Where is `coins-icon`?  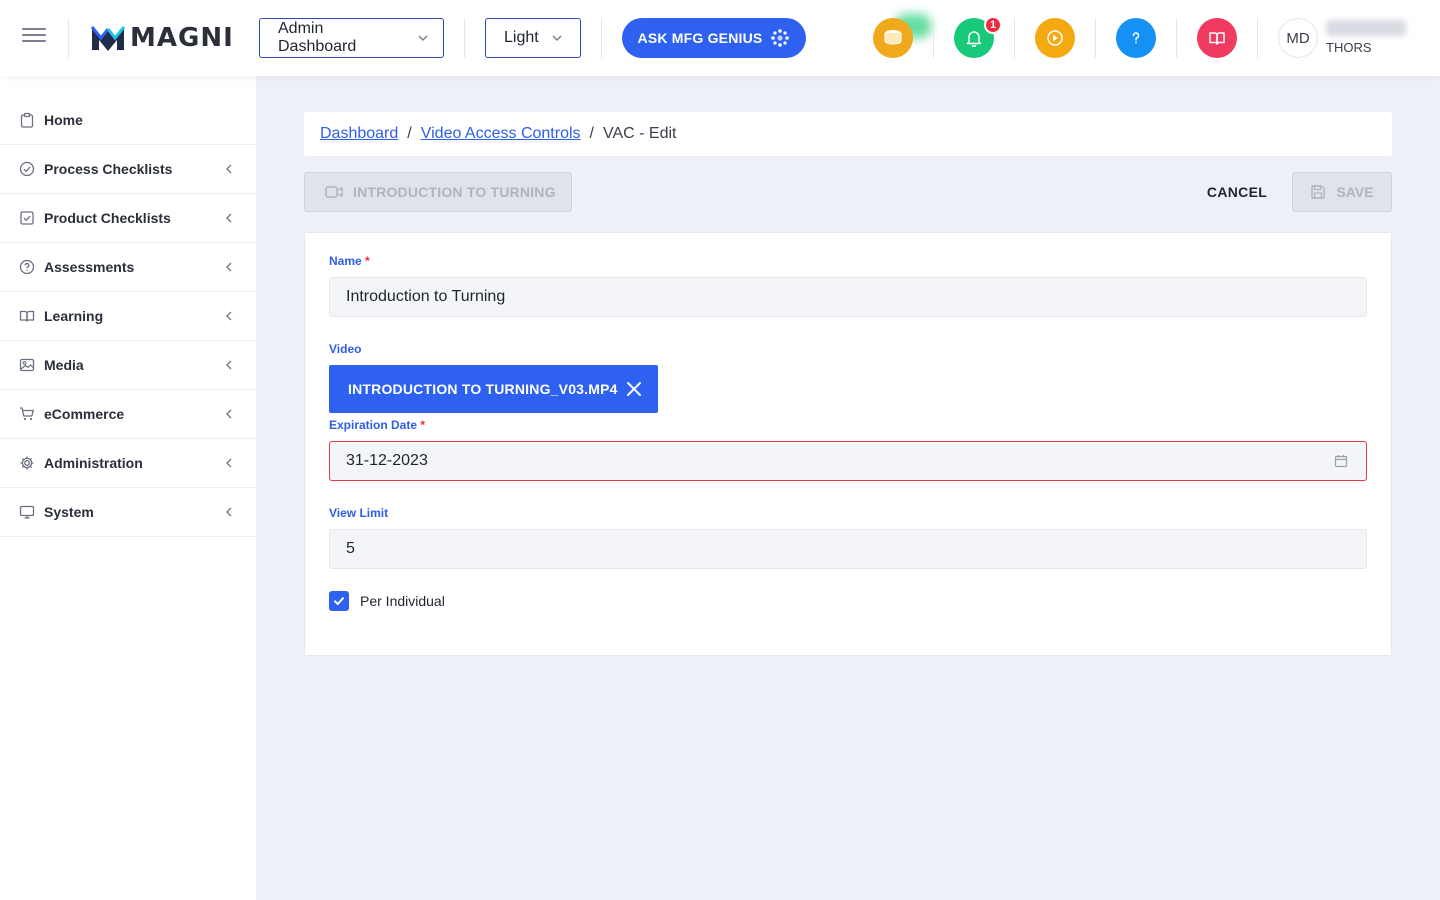 coins-icon is located at coordinates (893, 37).